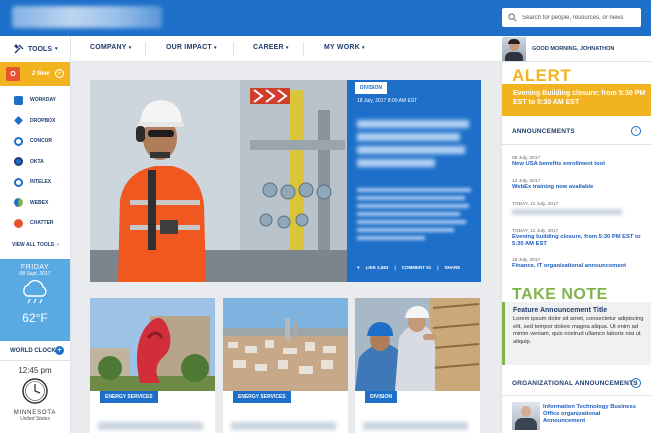  I want to click on tool-label: WORKDAY, so click(43, 100).